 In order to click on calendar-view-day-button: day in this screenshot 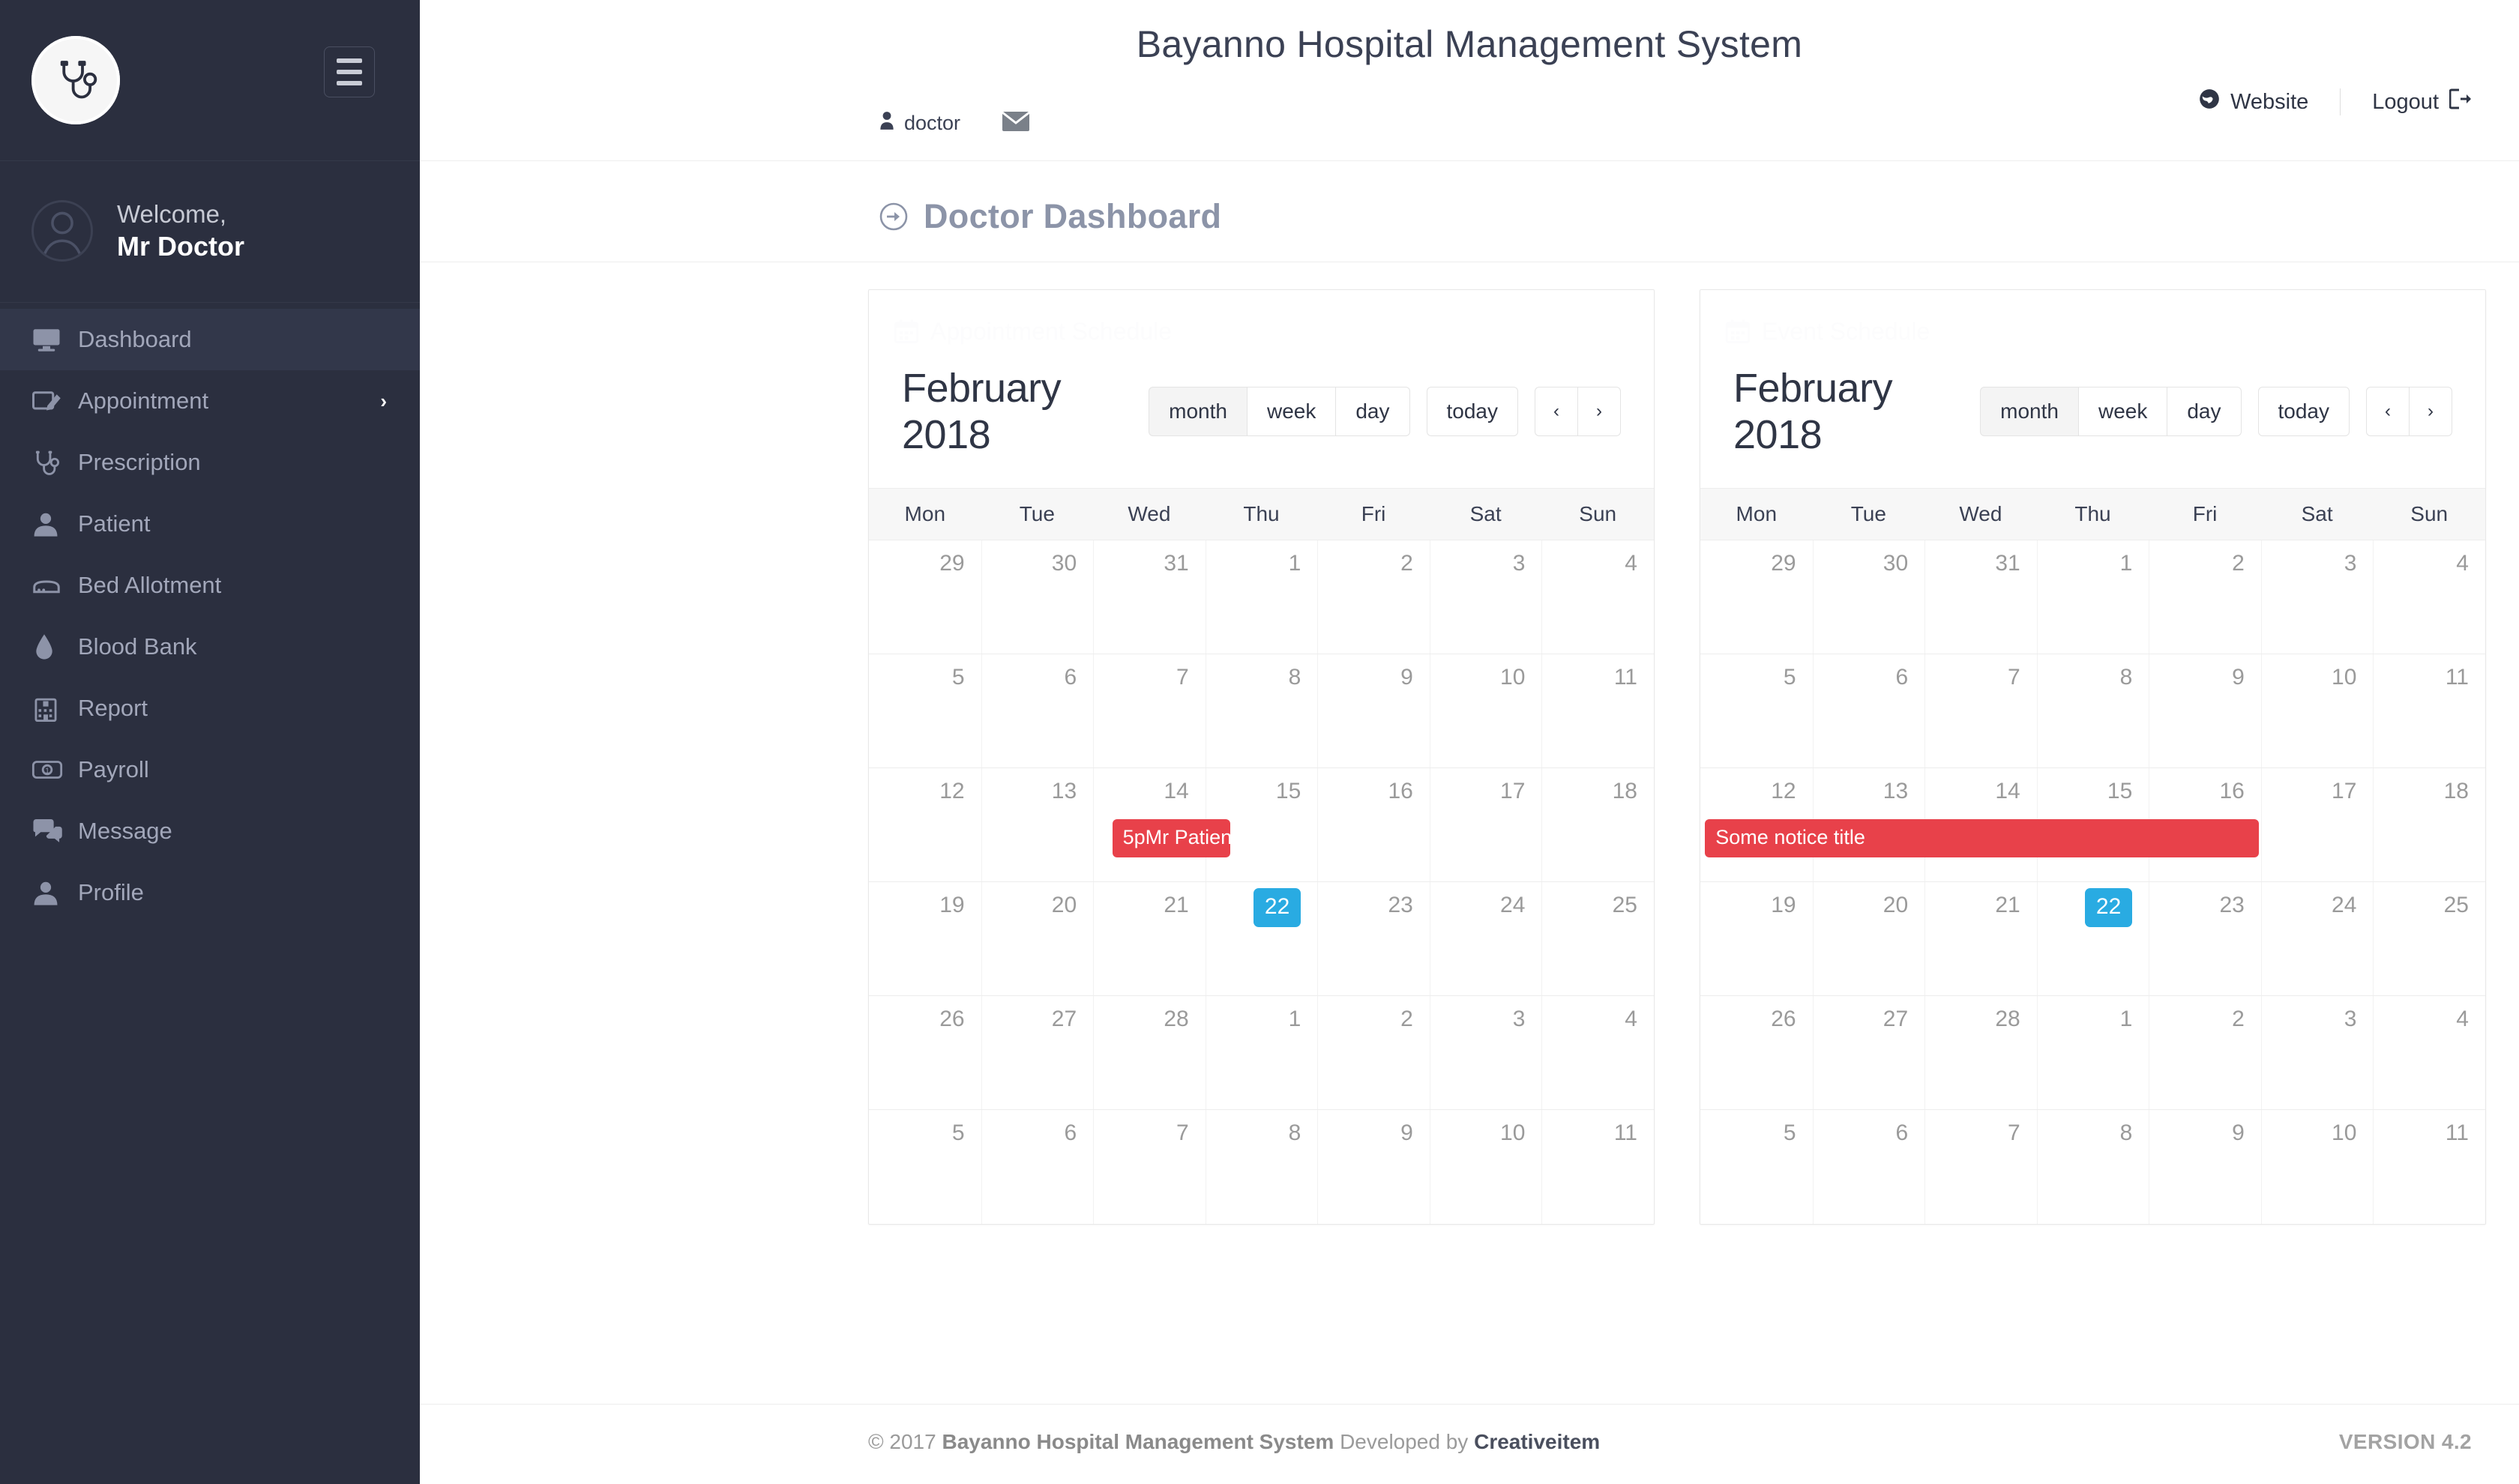, I will do `click(1373, 412)`.